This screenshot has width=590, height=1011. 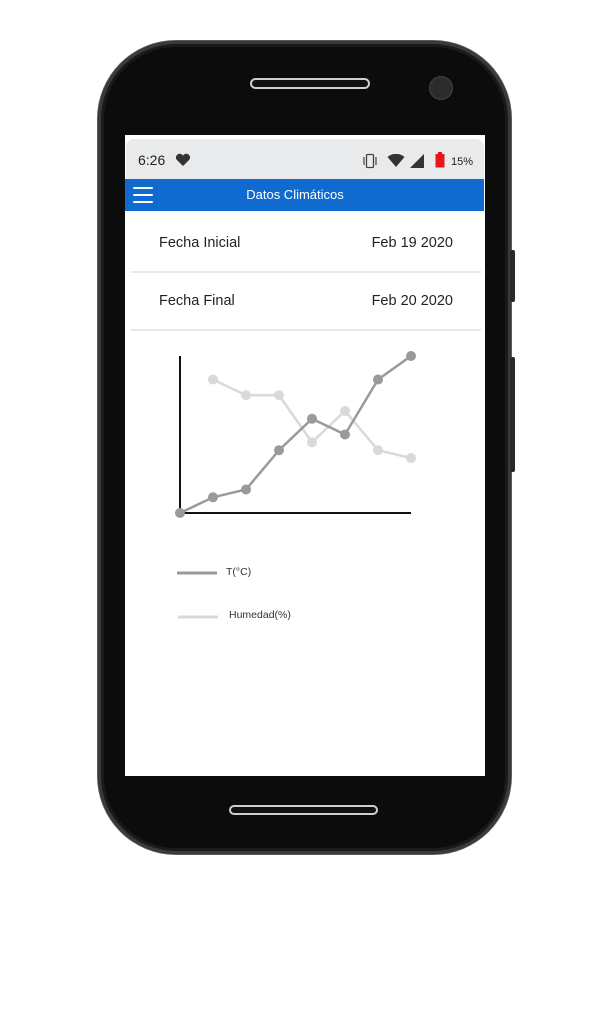 What do you see at coordinates (512, 276) in the screenshot?
I see `power-button` at bounding box center [512, 276].